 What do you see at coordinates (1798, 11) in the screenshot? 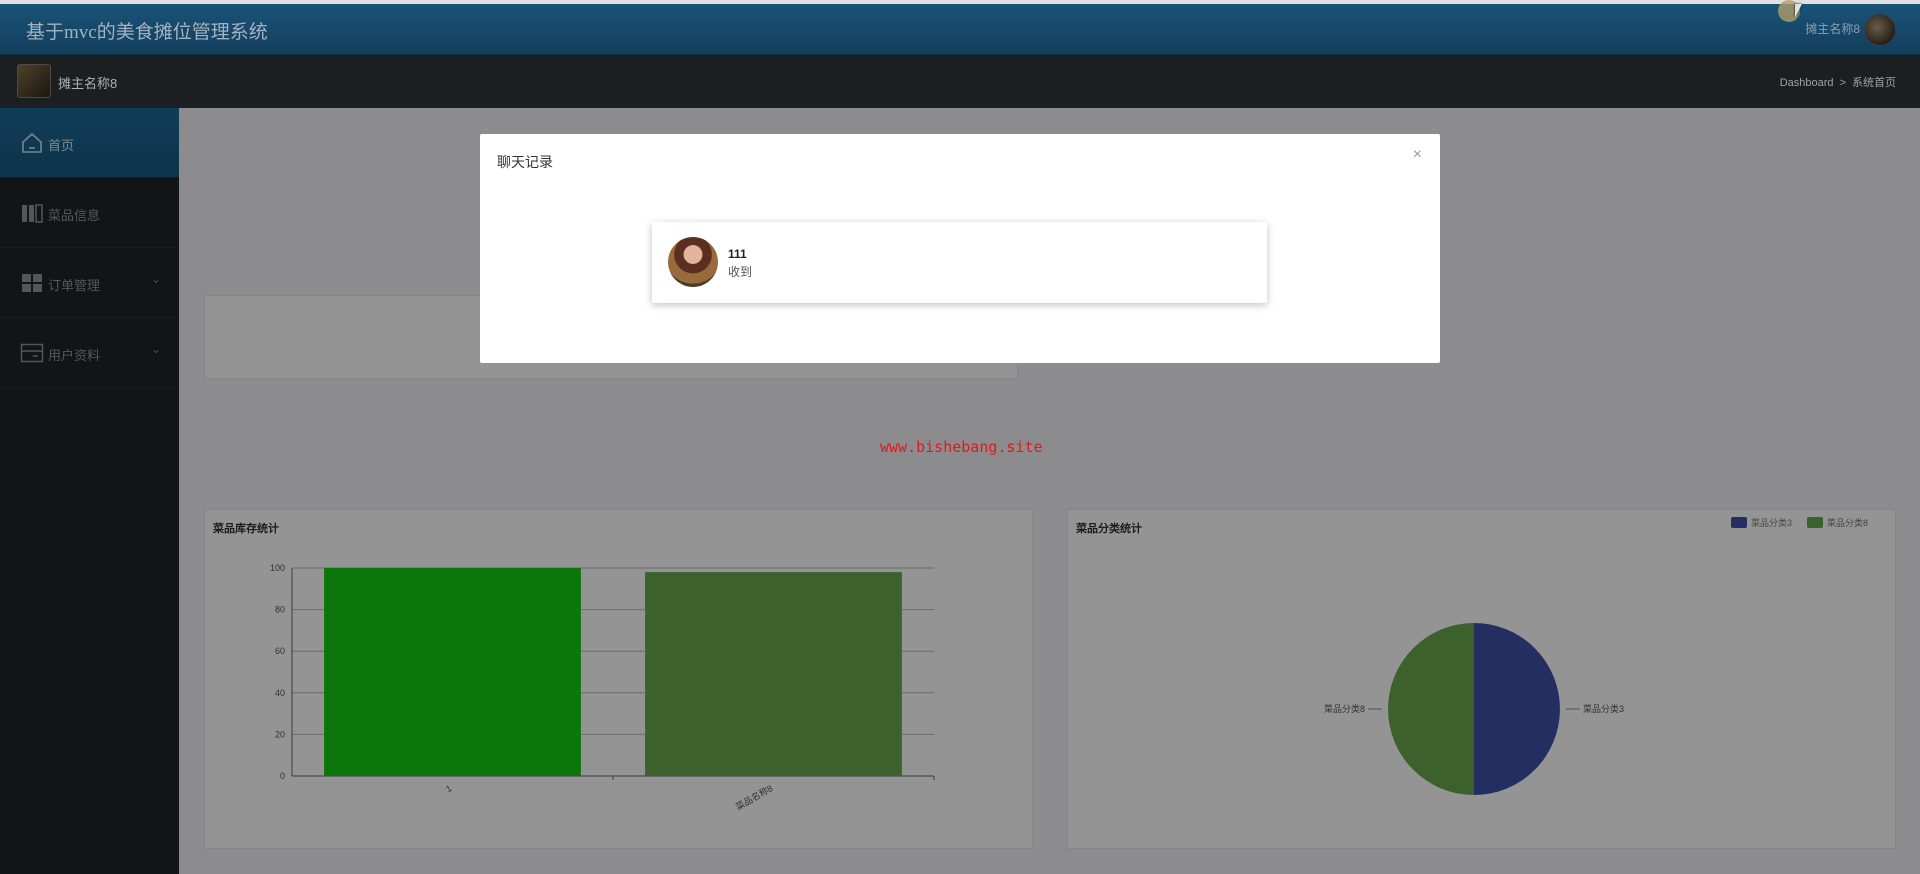
I see `mouse-cursor-icon` at bounding box center [1798, 11].